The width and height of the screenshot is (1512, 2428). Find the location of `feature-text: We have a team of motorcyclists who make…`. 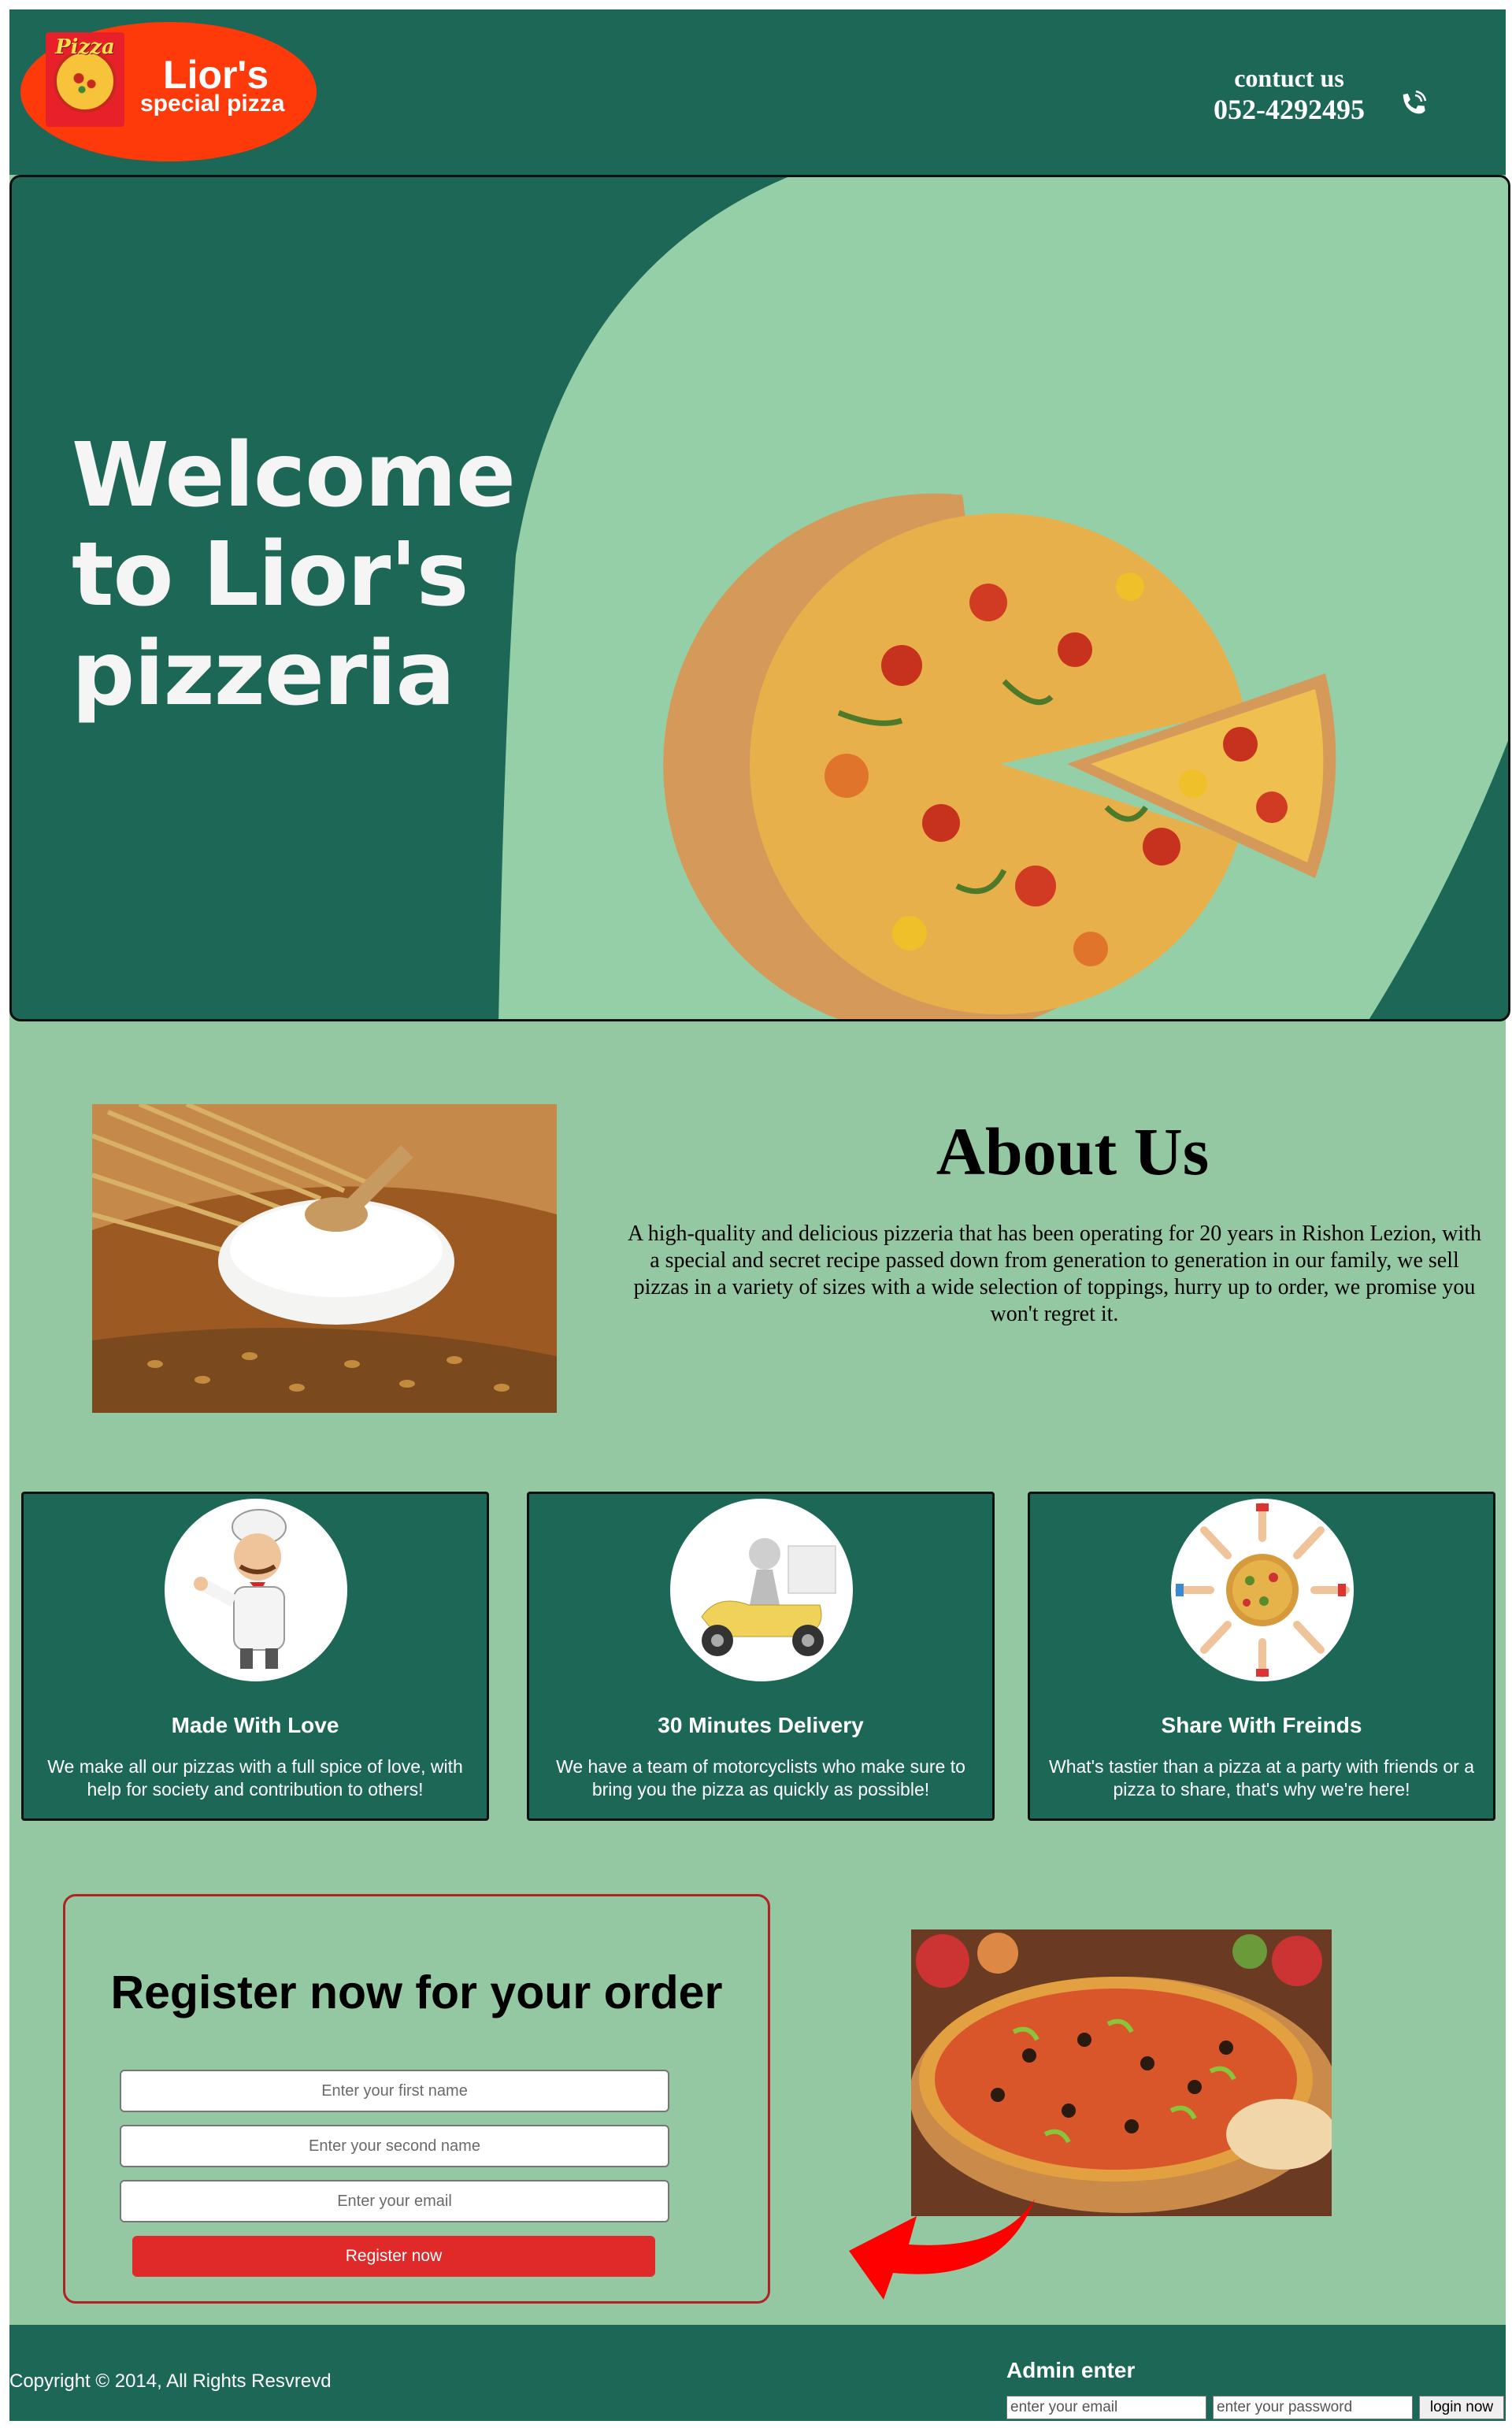

feature-text: We have a team of motorcyclists who make… is located at coordinates (760, 1778).